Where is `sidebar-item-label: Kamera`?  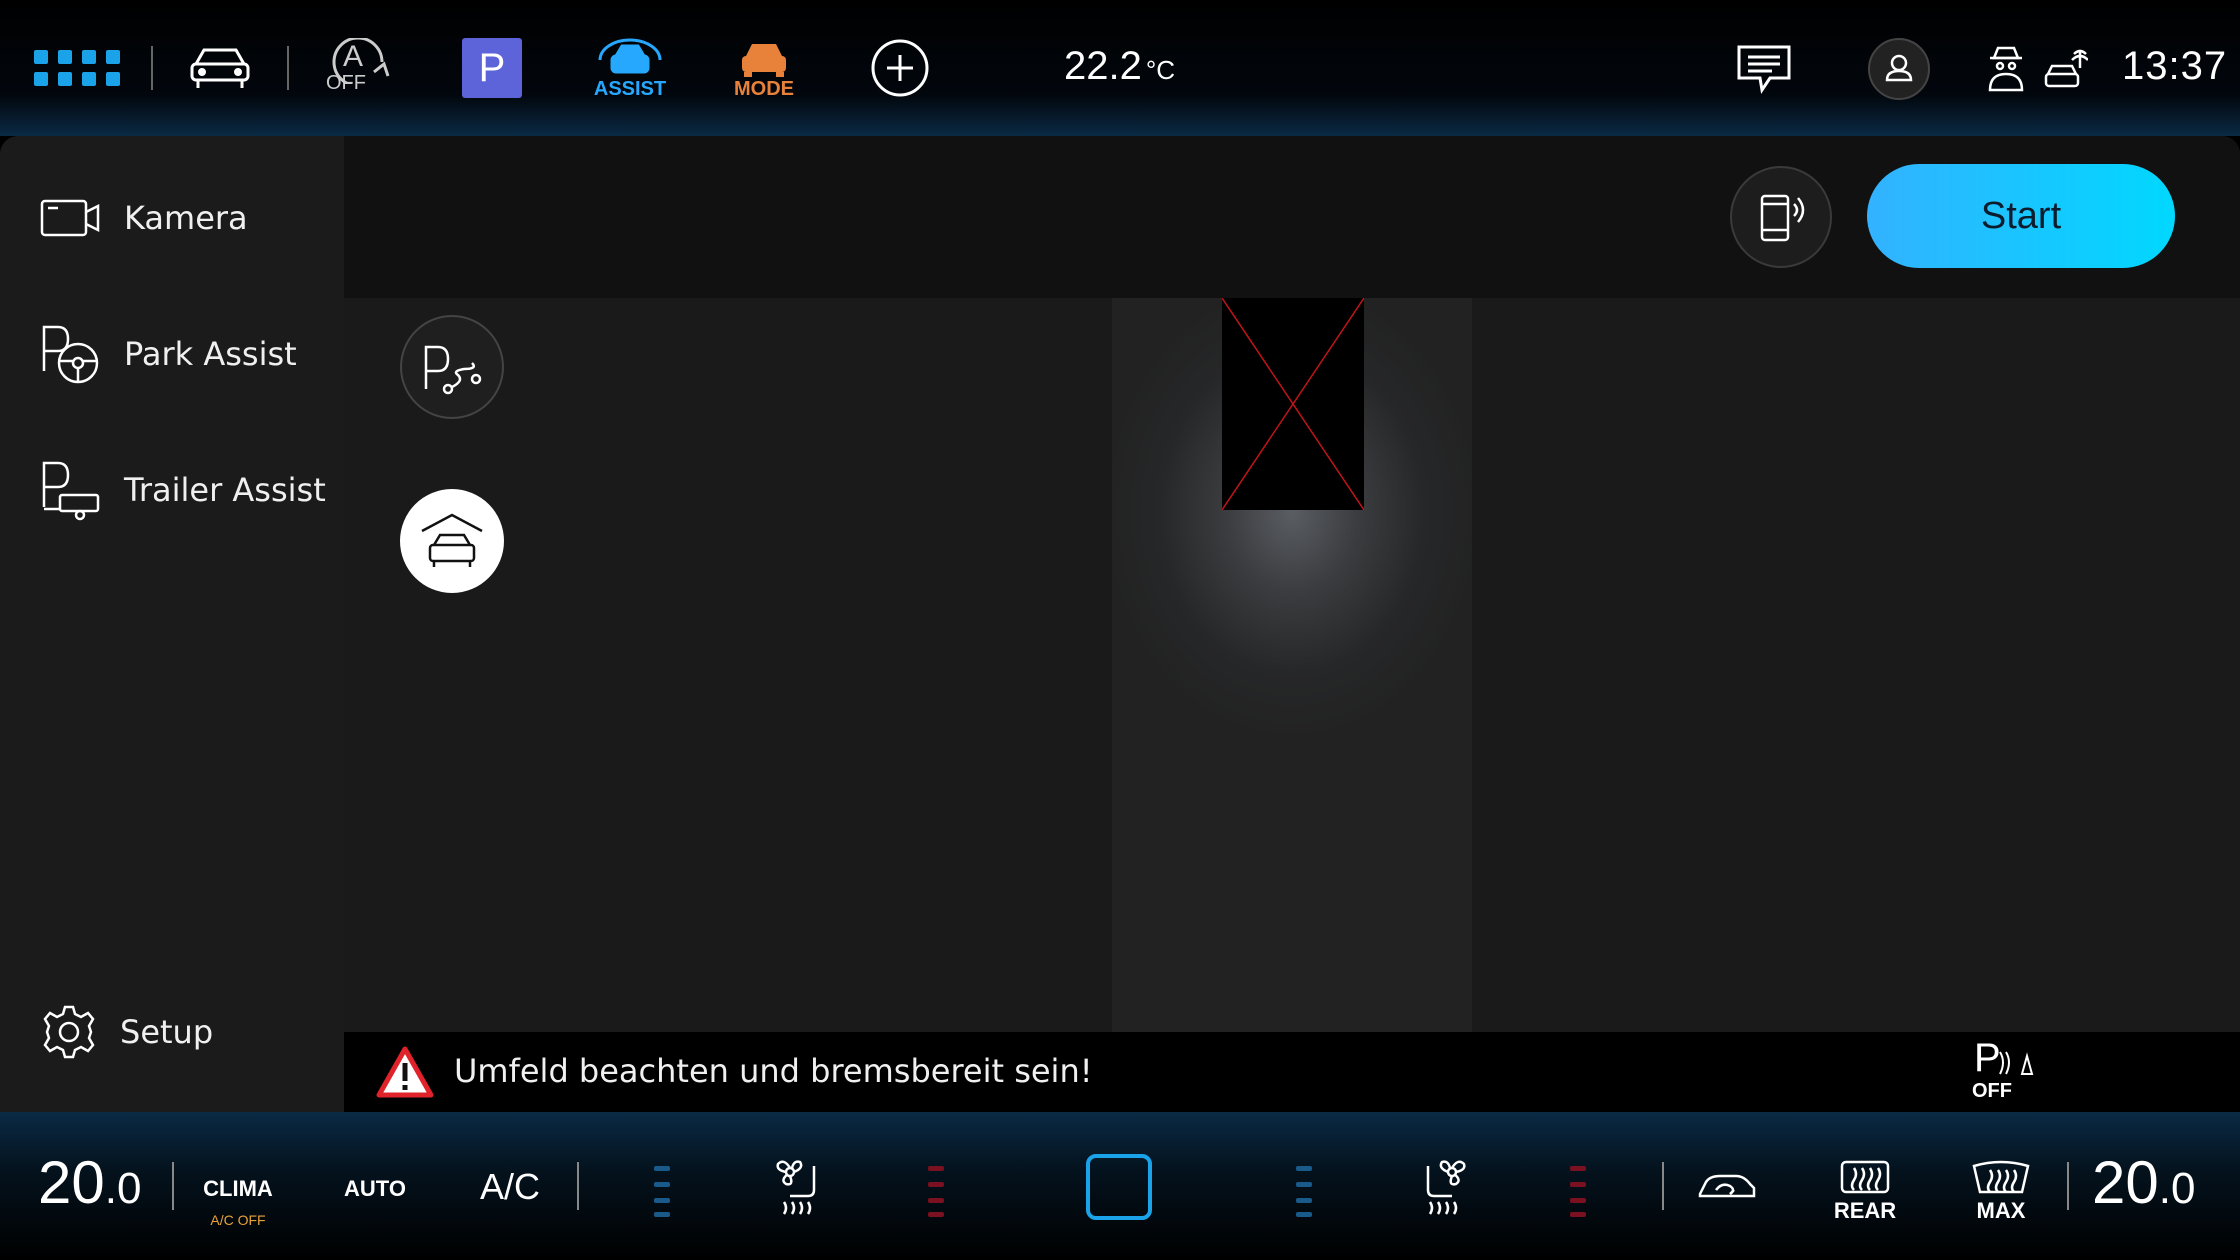
sidebar-item-label: Kamera is located at coordinates (186, 218).